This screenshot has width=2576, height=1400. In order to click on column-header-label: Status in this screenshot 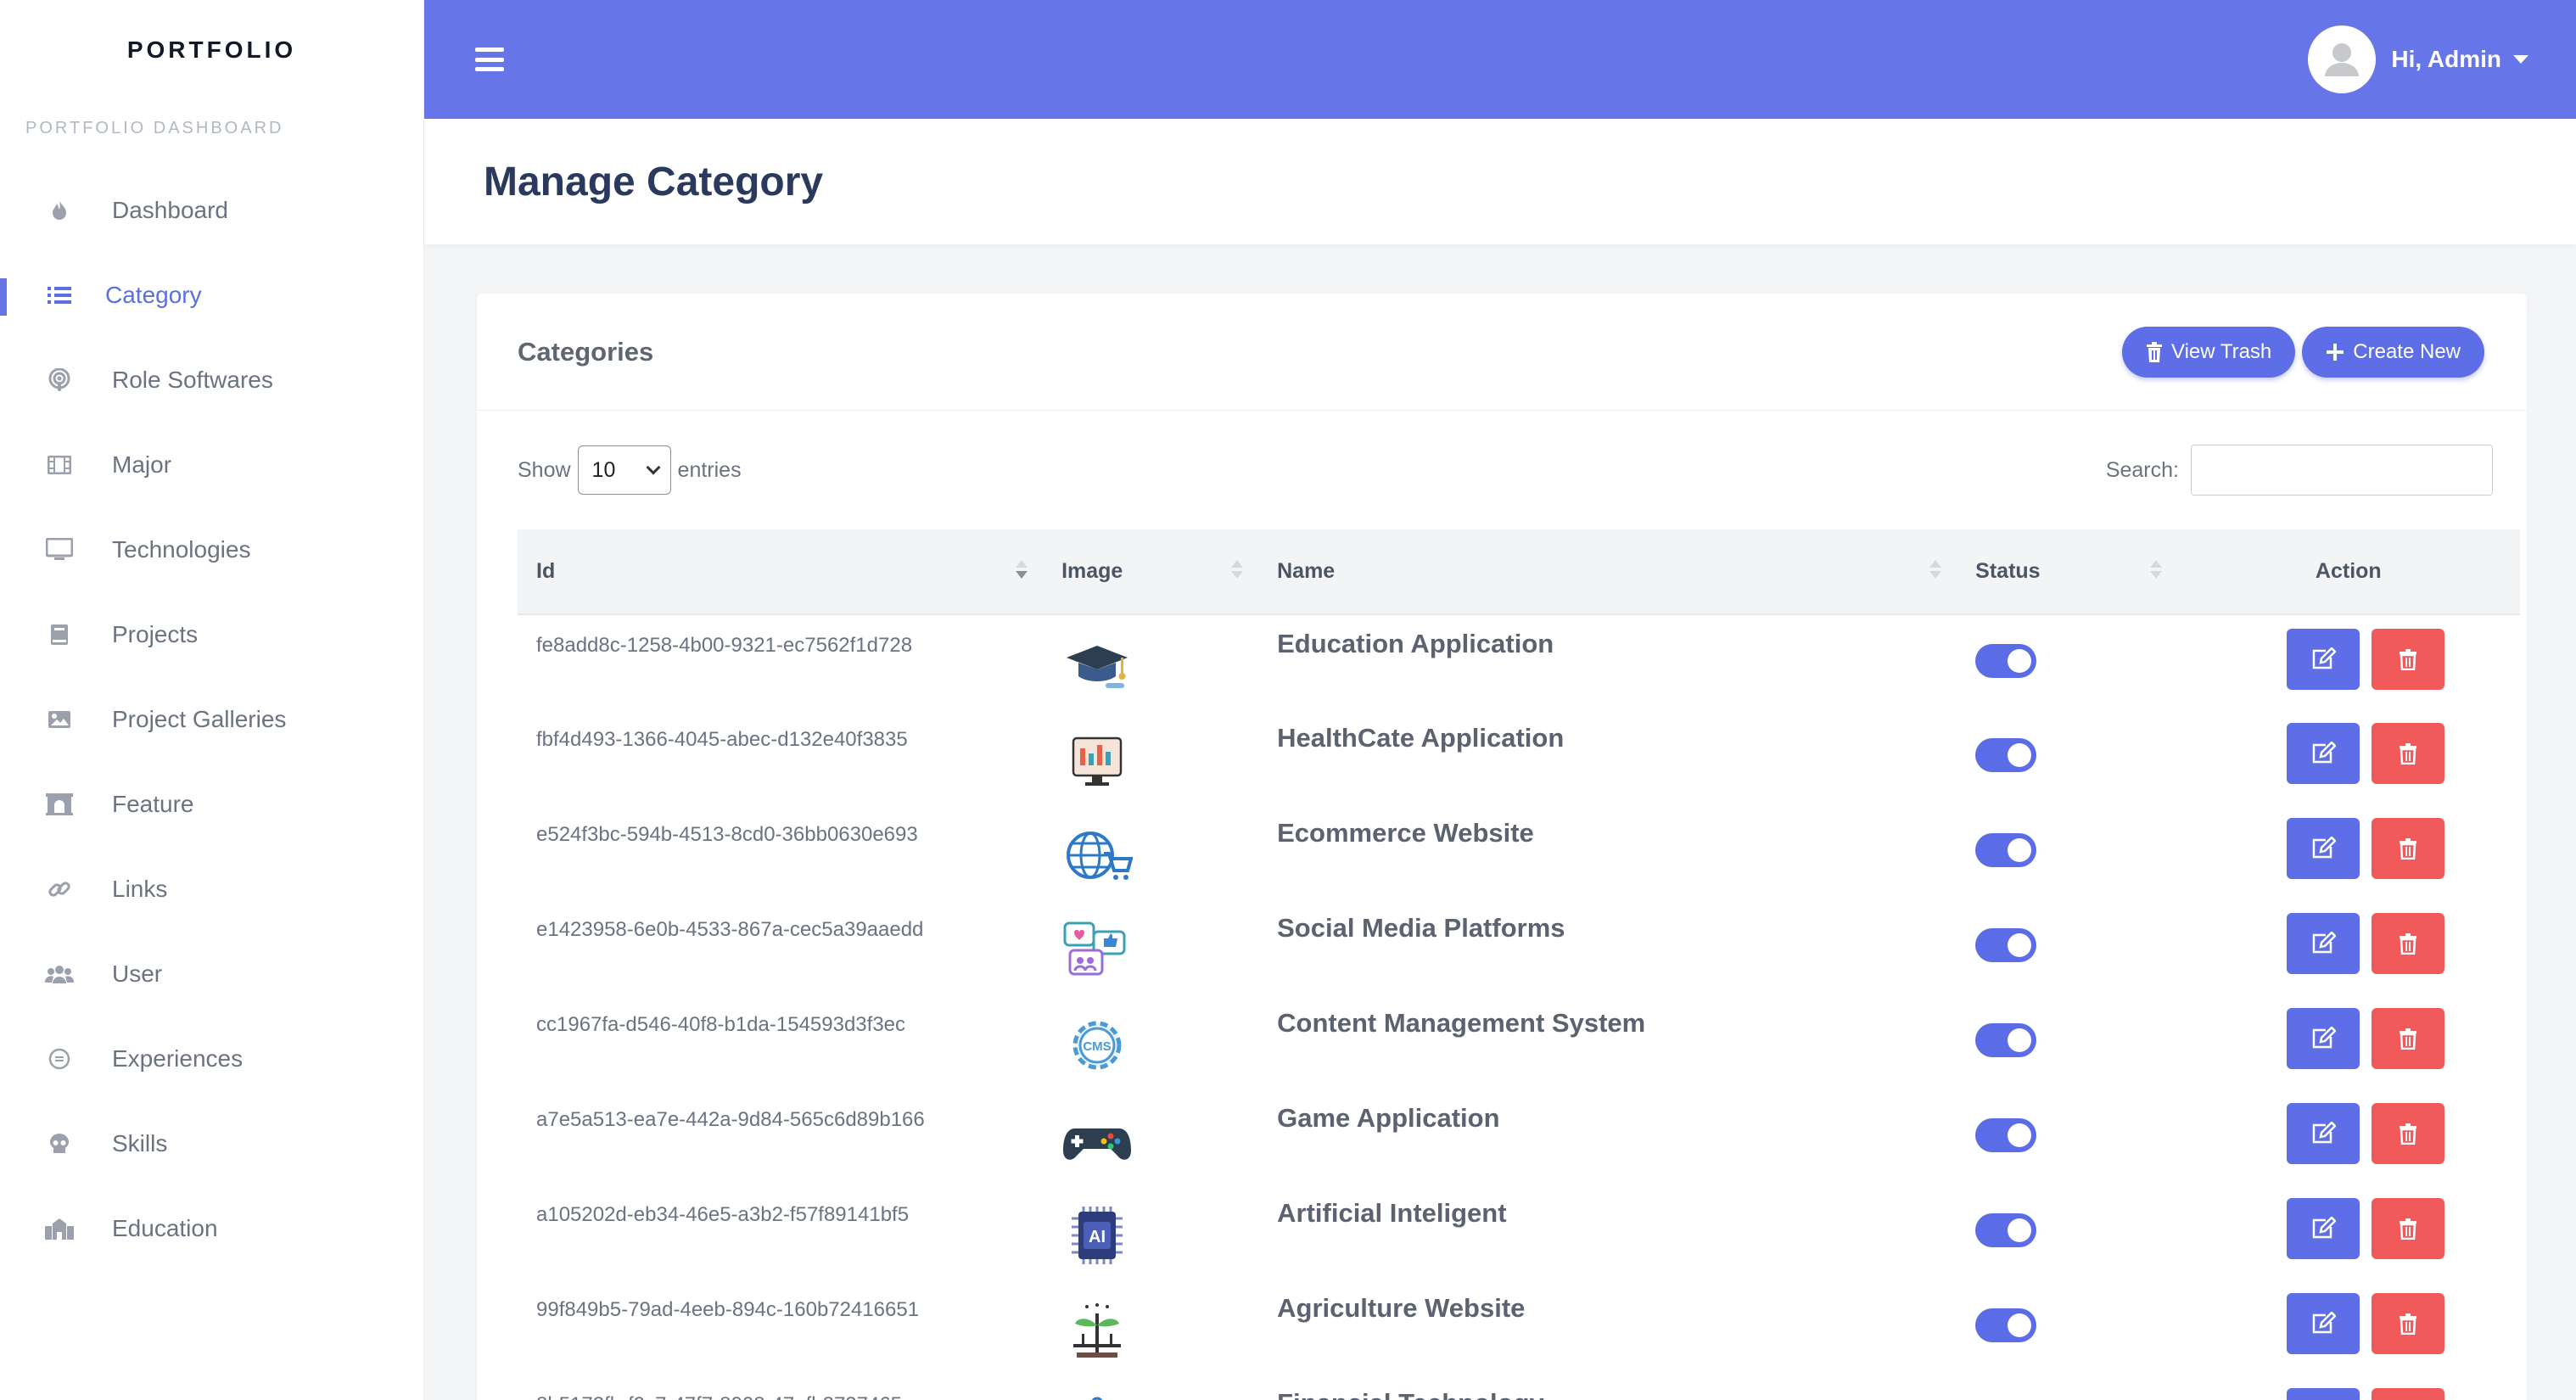, I will do `click(2008, 571)`.